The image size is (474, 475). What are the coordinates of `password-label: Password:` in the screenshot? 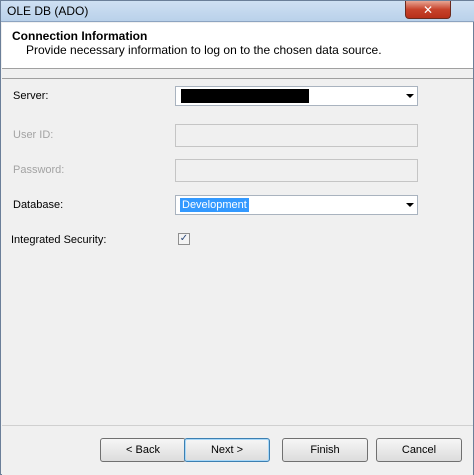 It's located at (39, 170).